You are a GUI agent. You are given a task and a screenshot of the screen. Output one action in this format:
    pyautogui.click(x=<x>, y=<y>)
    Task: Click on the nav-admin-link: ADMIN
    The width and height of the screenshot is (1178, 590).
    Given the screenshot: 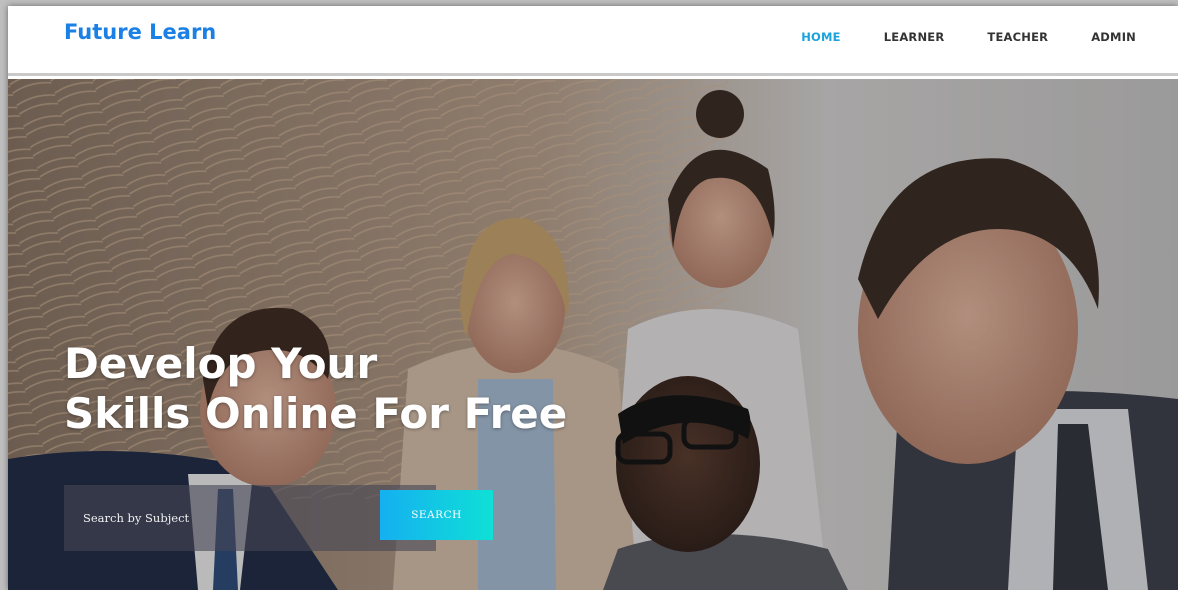 What is the action you would take?
    pyautogui.click(x=1113, y=37)
    